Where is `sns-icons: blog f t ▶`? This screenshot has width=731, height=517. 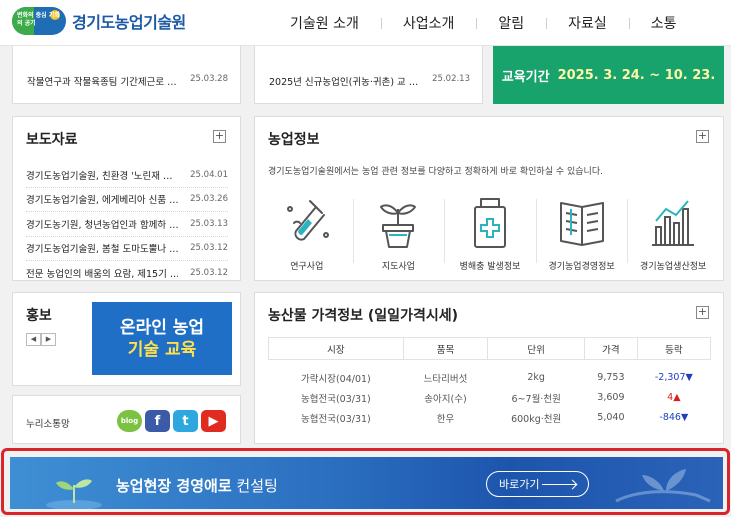 sns-icons: blog f t ▶ is located at coordinates (171, 421).